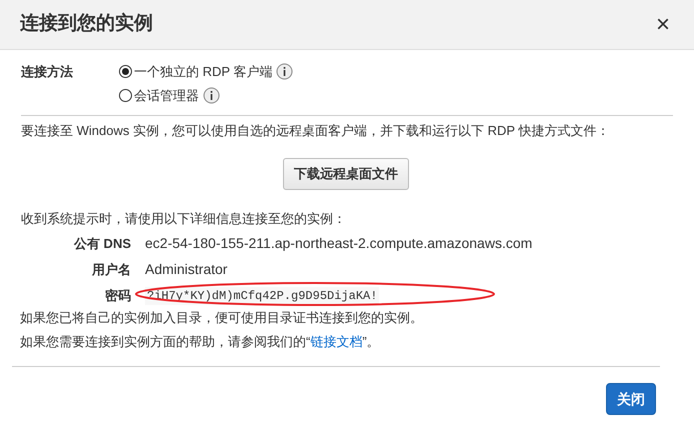 Image resolution: width=694 pixels, height=428 pixels. I want to click on note-text: 如果您已将自己的实例加入目录，便可使用目录证书连接到您的实例。, so click(222, 318).